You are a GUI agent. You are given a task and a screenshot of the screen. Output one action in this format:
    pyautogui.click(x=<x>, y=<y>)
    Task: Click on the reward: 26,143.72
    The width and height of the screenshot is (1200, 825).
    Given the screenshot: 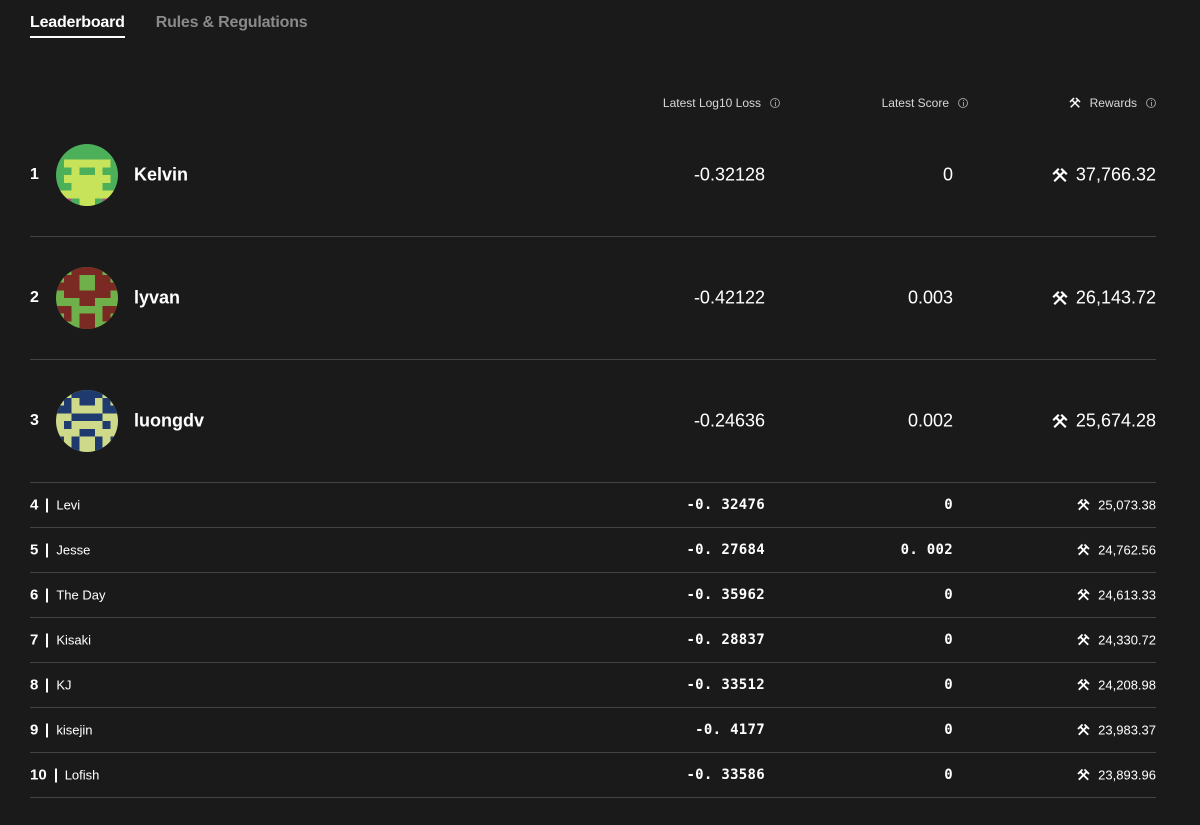 What is the action you would take?
    pyautogui.click(x=1104, y=298)
    